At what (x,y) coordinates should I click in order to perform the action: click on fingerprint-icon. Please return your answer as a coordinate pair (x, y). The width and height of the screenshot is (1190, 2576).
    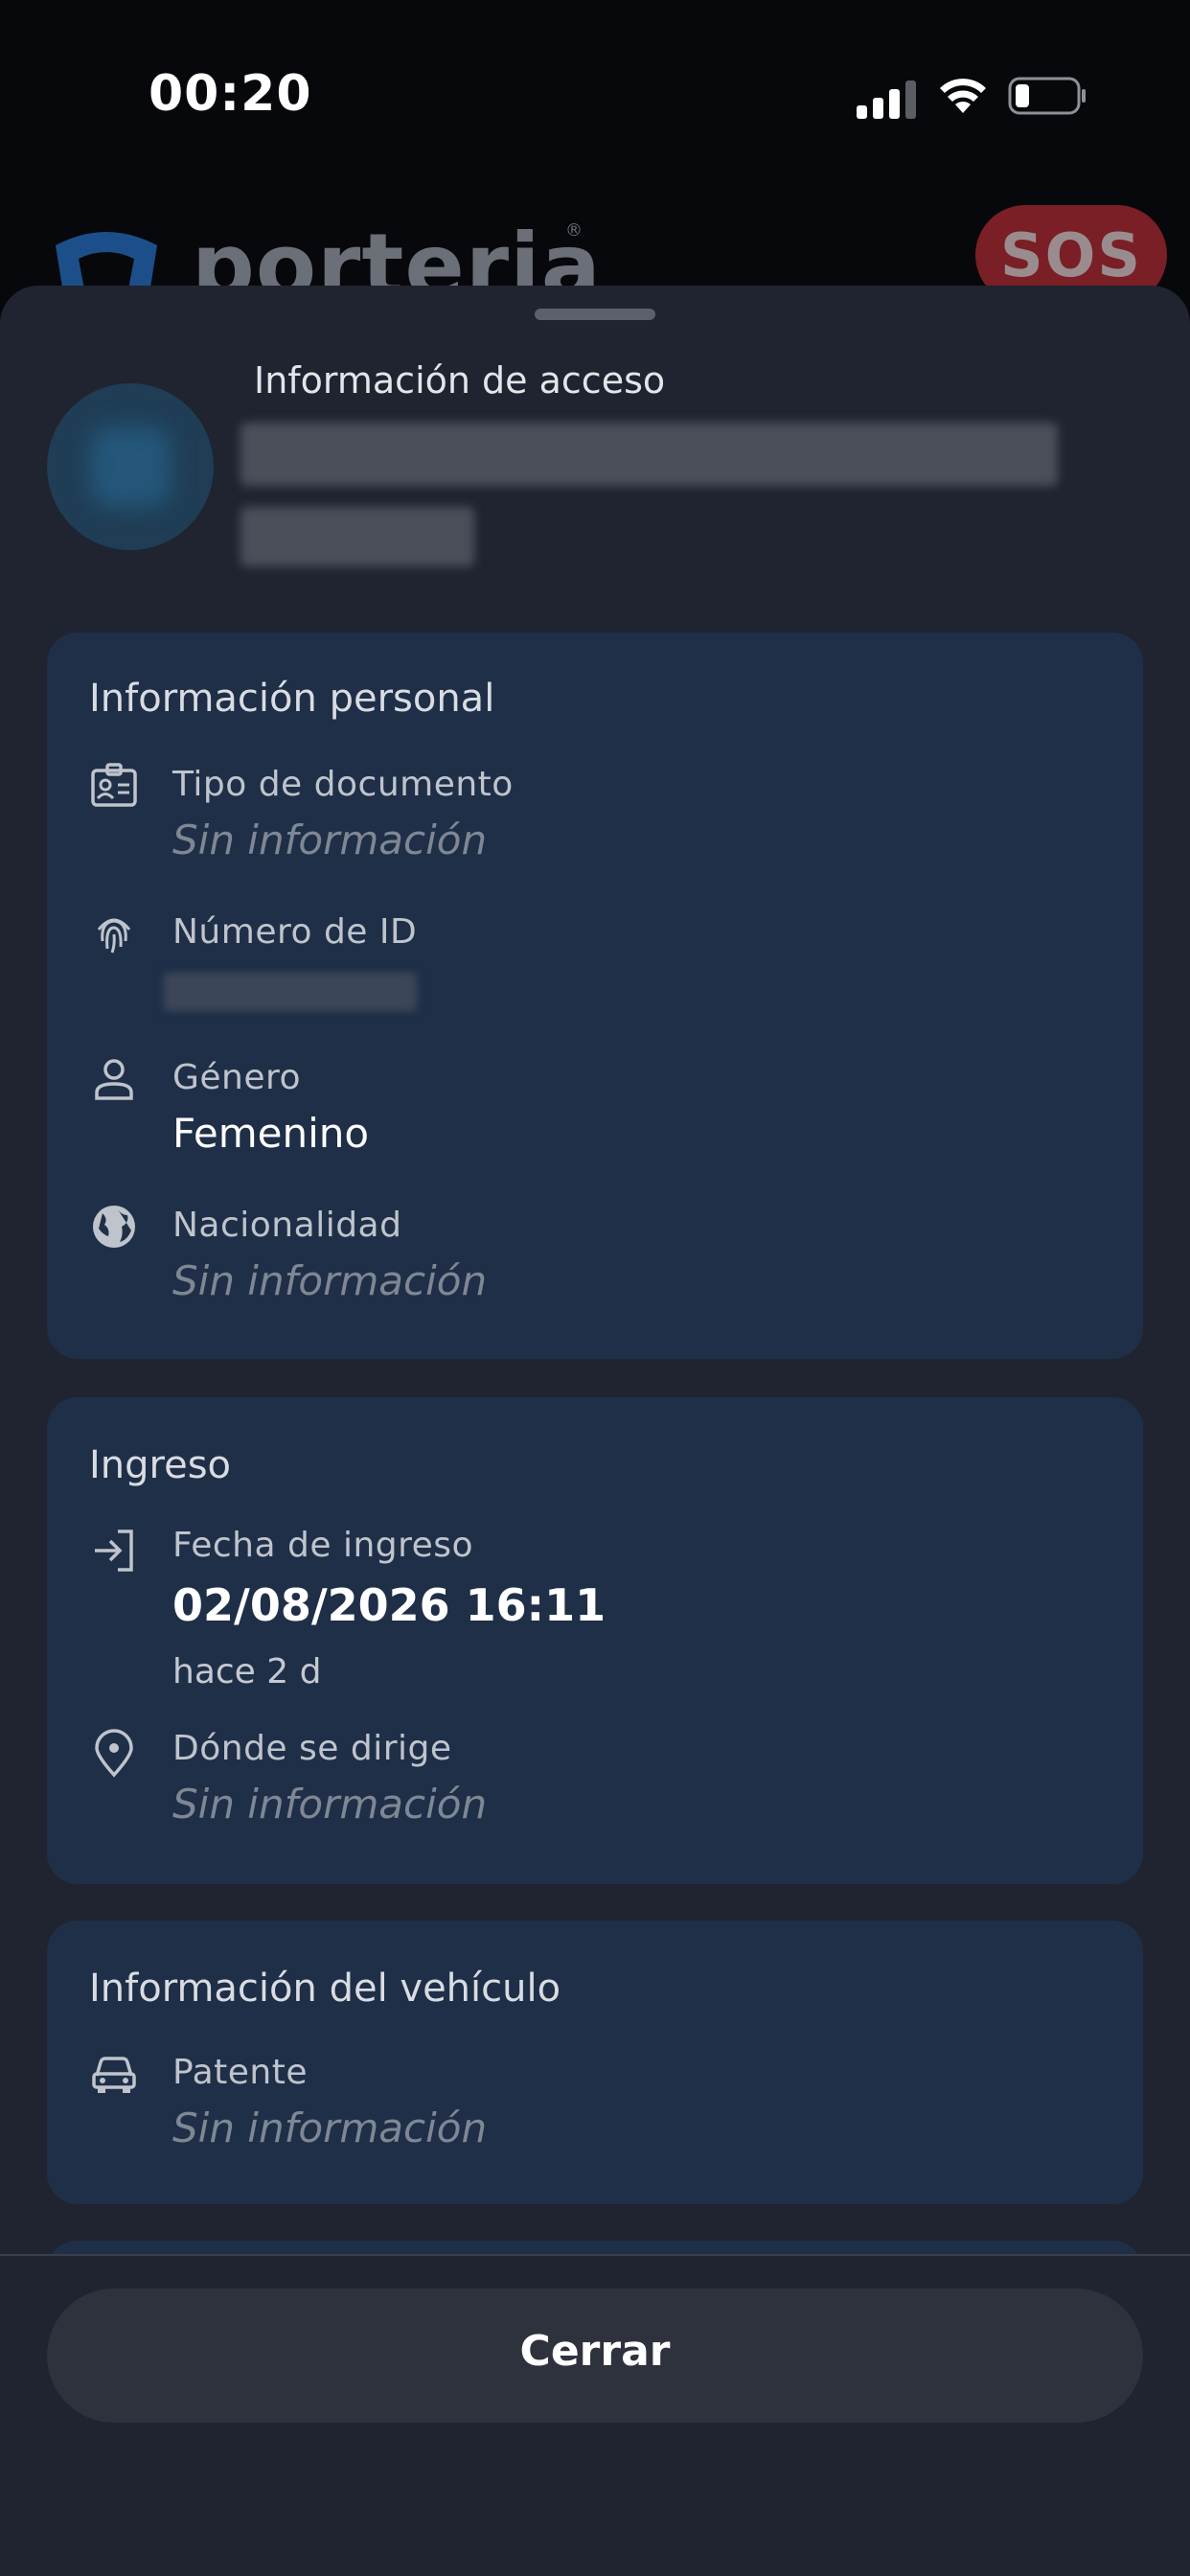
    Looking at the image, I should click on (114, 936).